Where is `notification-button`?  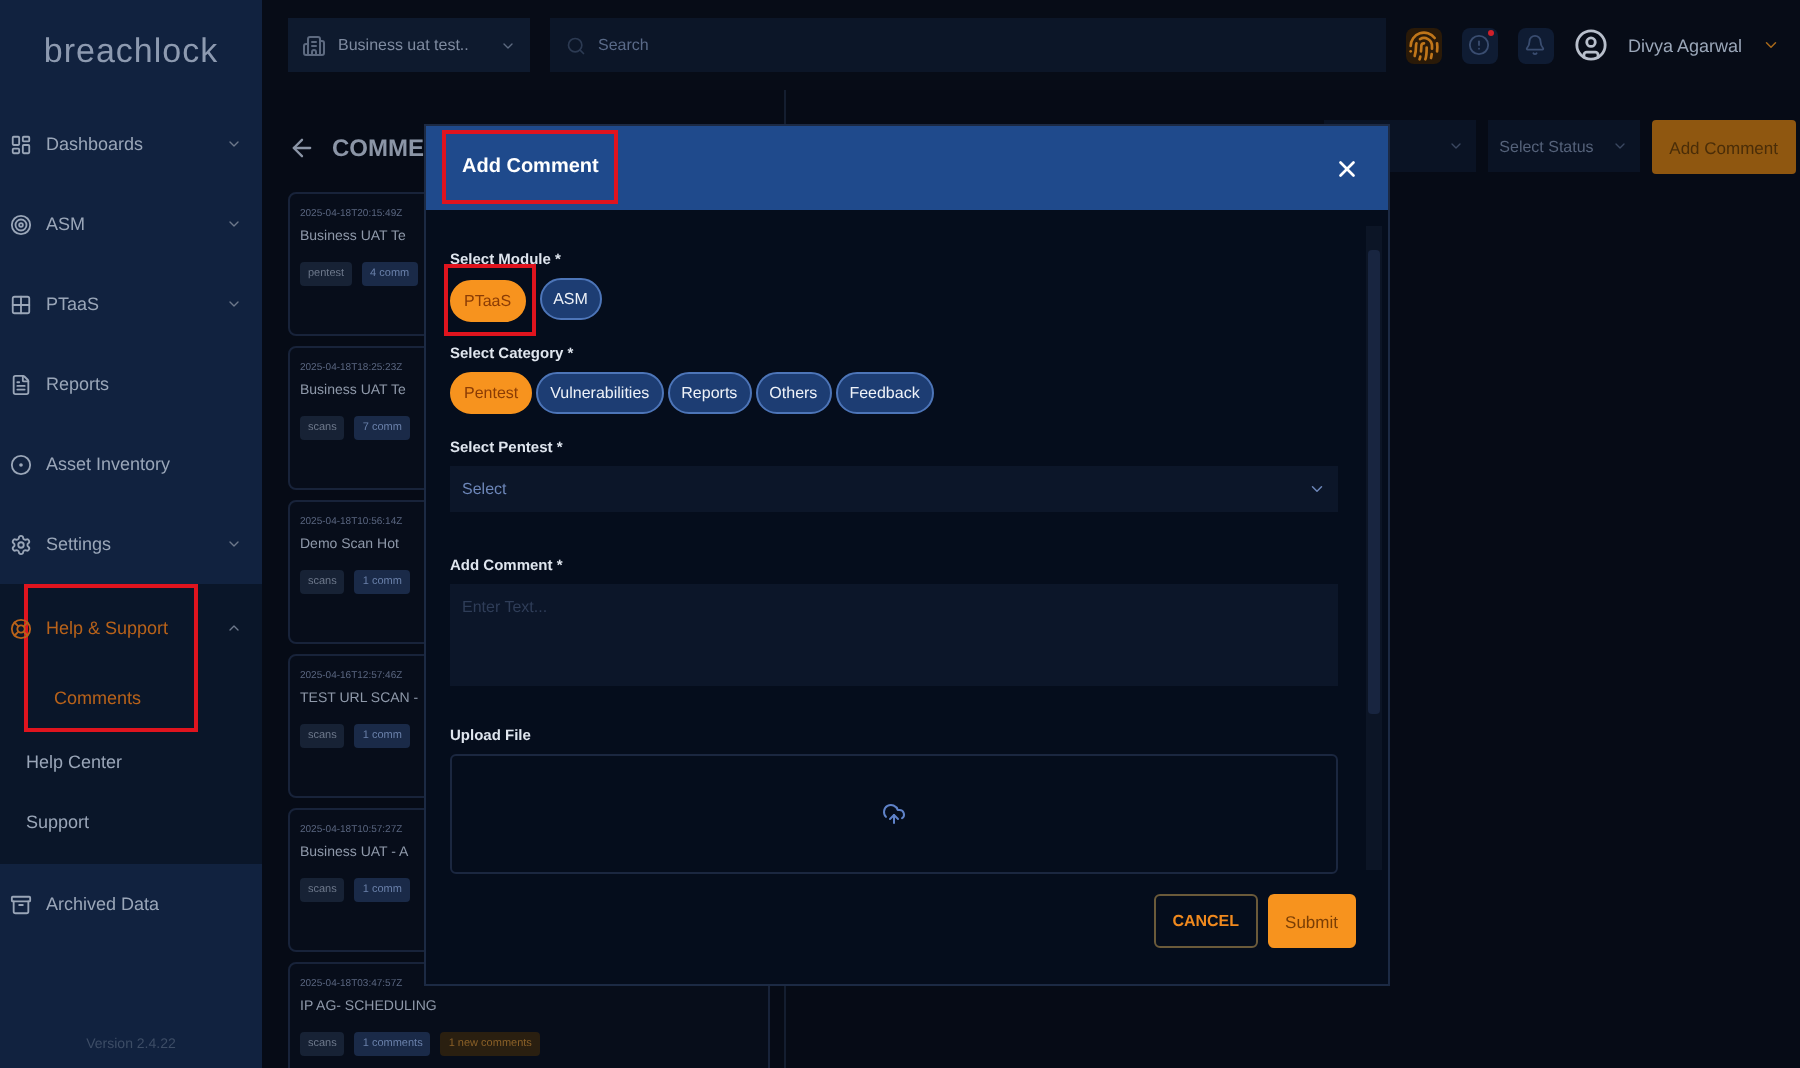
notification-button is located at coordinates (1535, 45).